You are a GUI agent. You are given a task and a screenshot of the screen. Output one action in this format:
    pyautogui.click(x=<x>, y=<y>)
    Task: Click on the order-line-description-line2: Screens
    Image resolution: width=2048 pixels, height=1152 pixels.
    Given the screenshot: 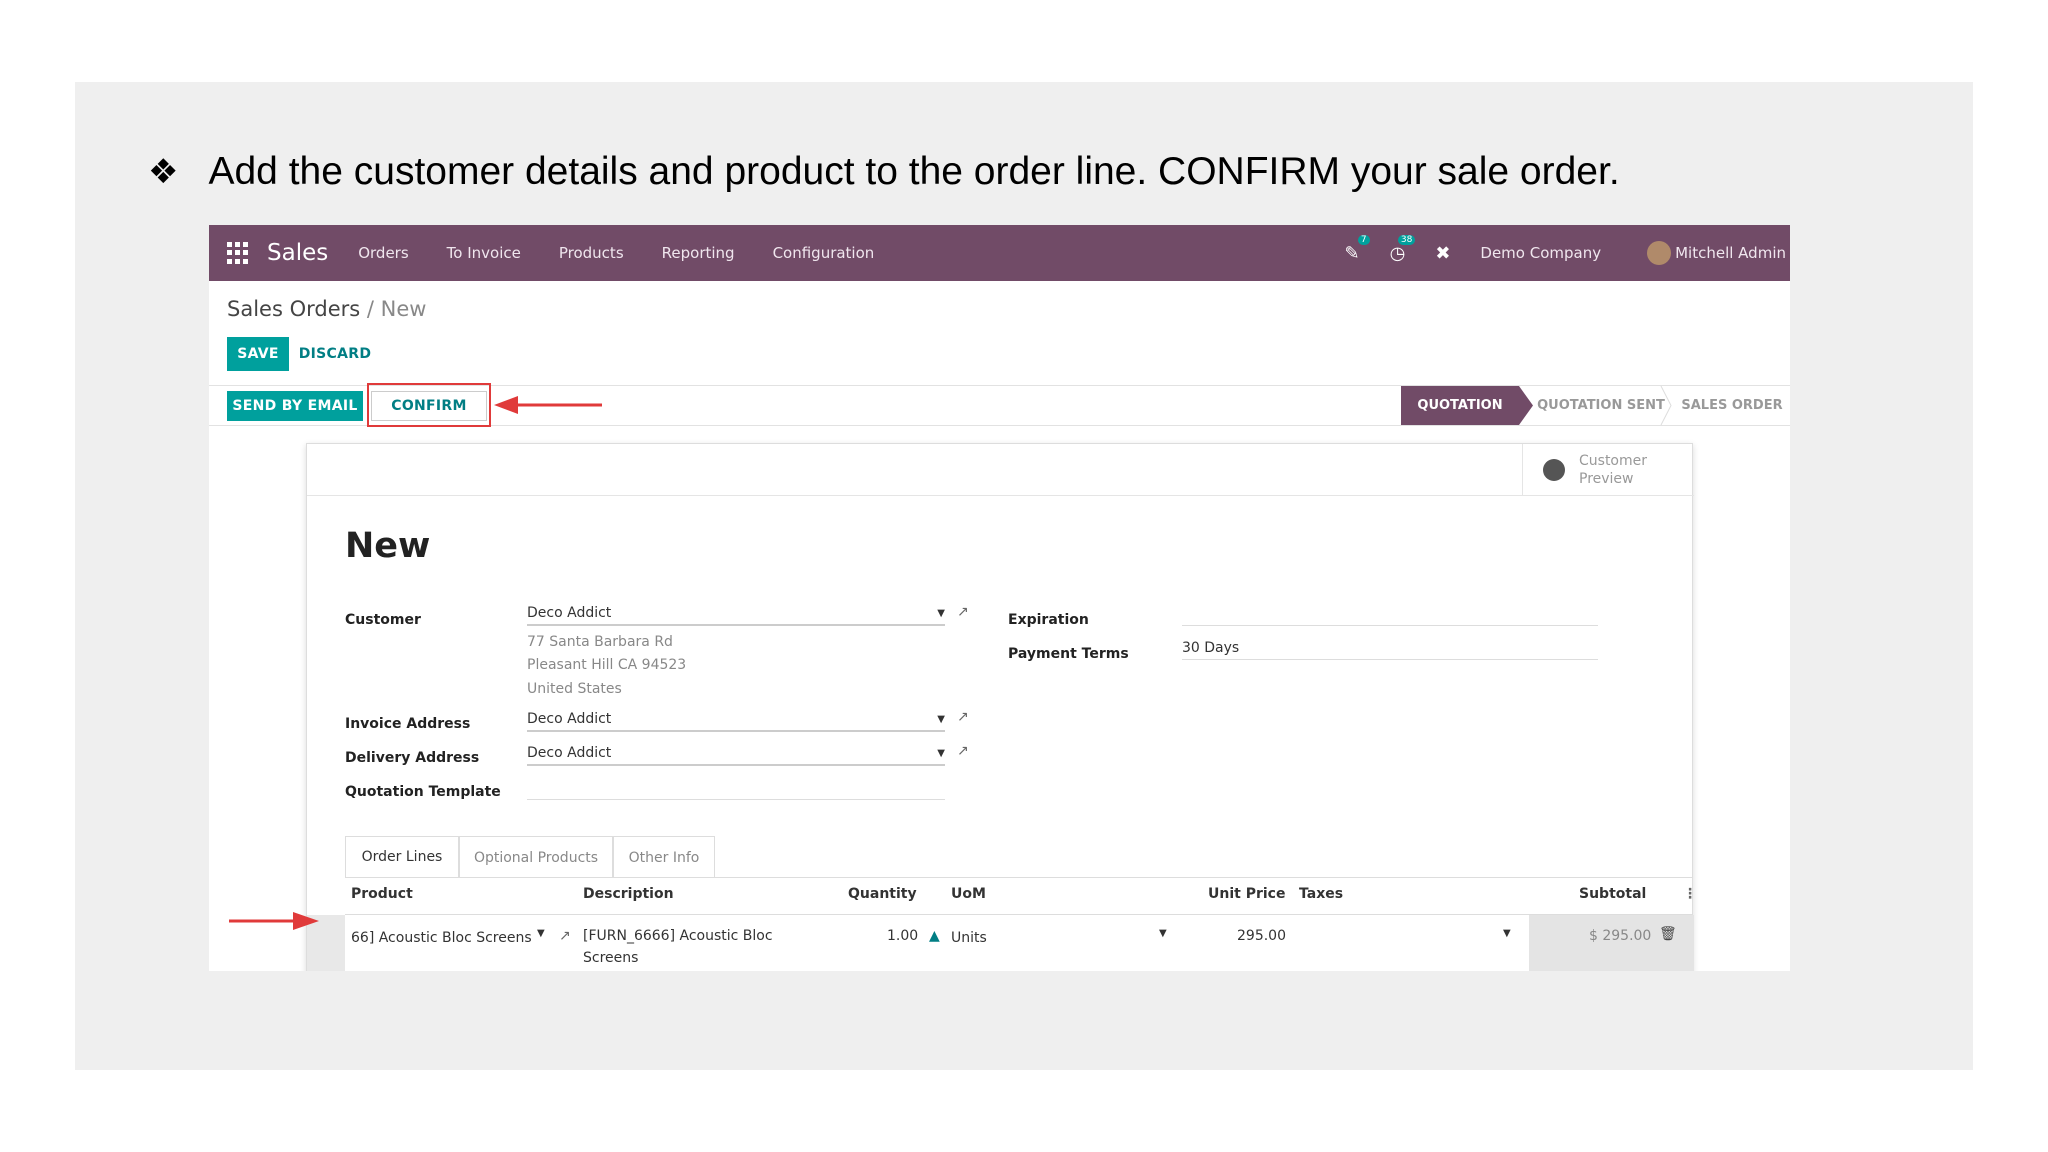 What is the action you would take?
    pyautogui.click(x=610, y=958)
    